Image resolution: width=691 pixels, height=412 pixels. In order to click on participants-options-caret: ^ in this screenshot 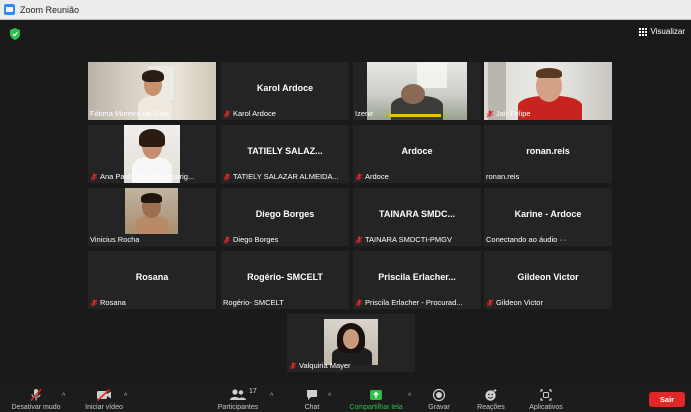, I will do `click(271, 396)`.